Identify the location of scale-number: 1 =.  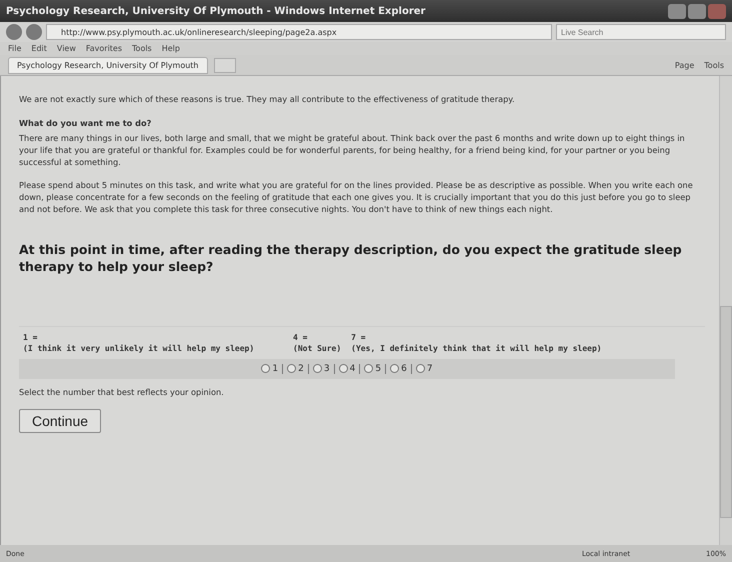
(30, 337).